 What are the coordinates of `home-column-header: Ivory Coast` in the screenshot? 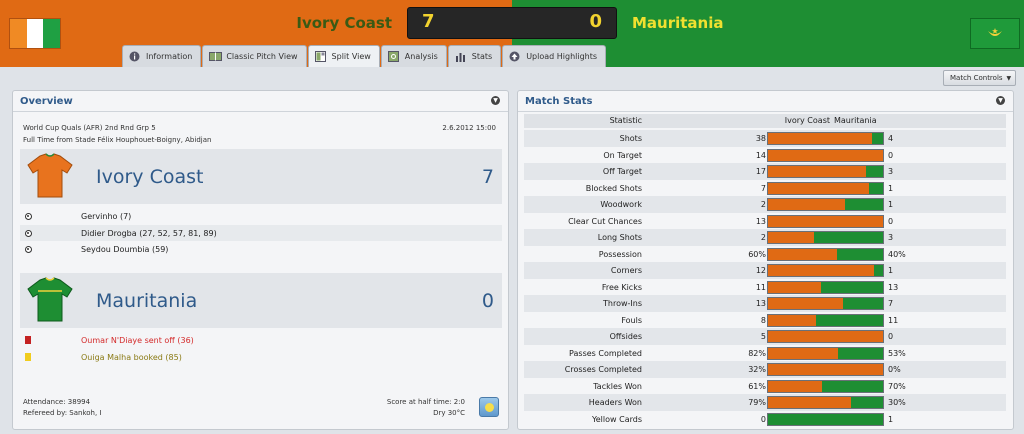 It's located at (737, 120).